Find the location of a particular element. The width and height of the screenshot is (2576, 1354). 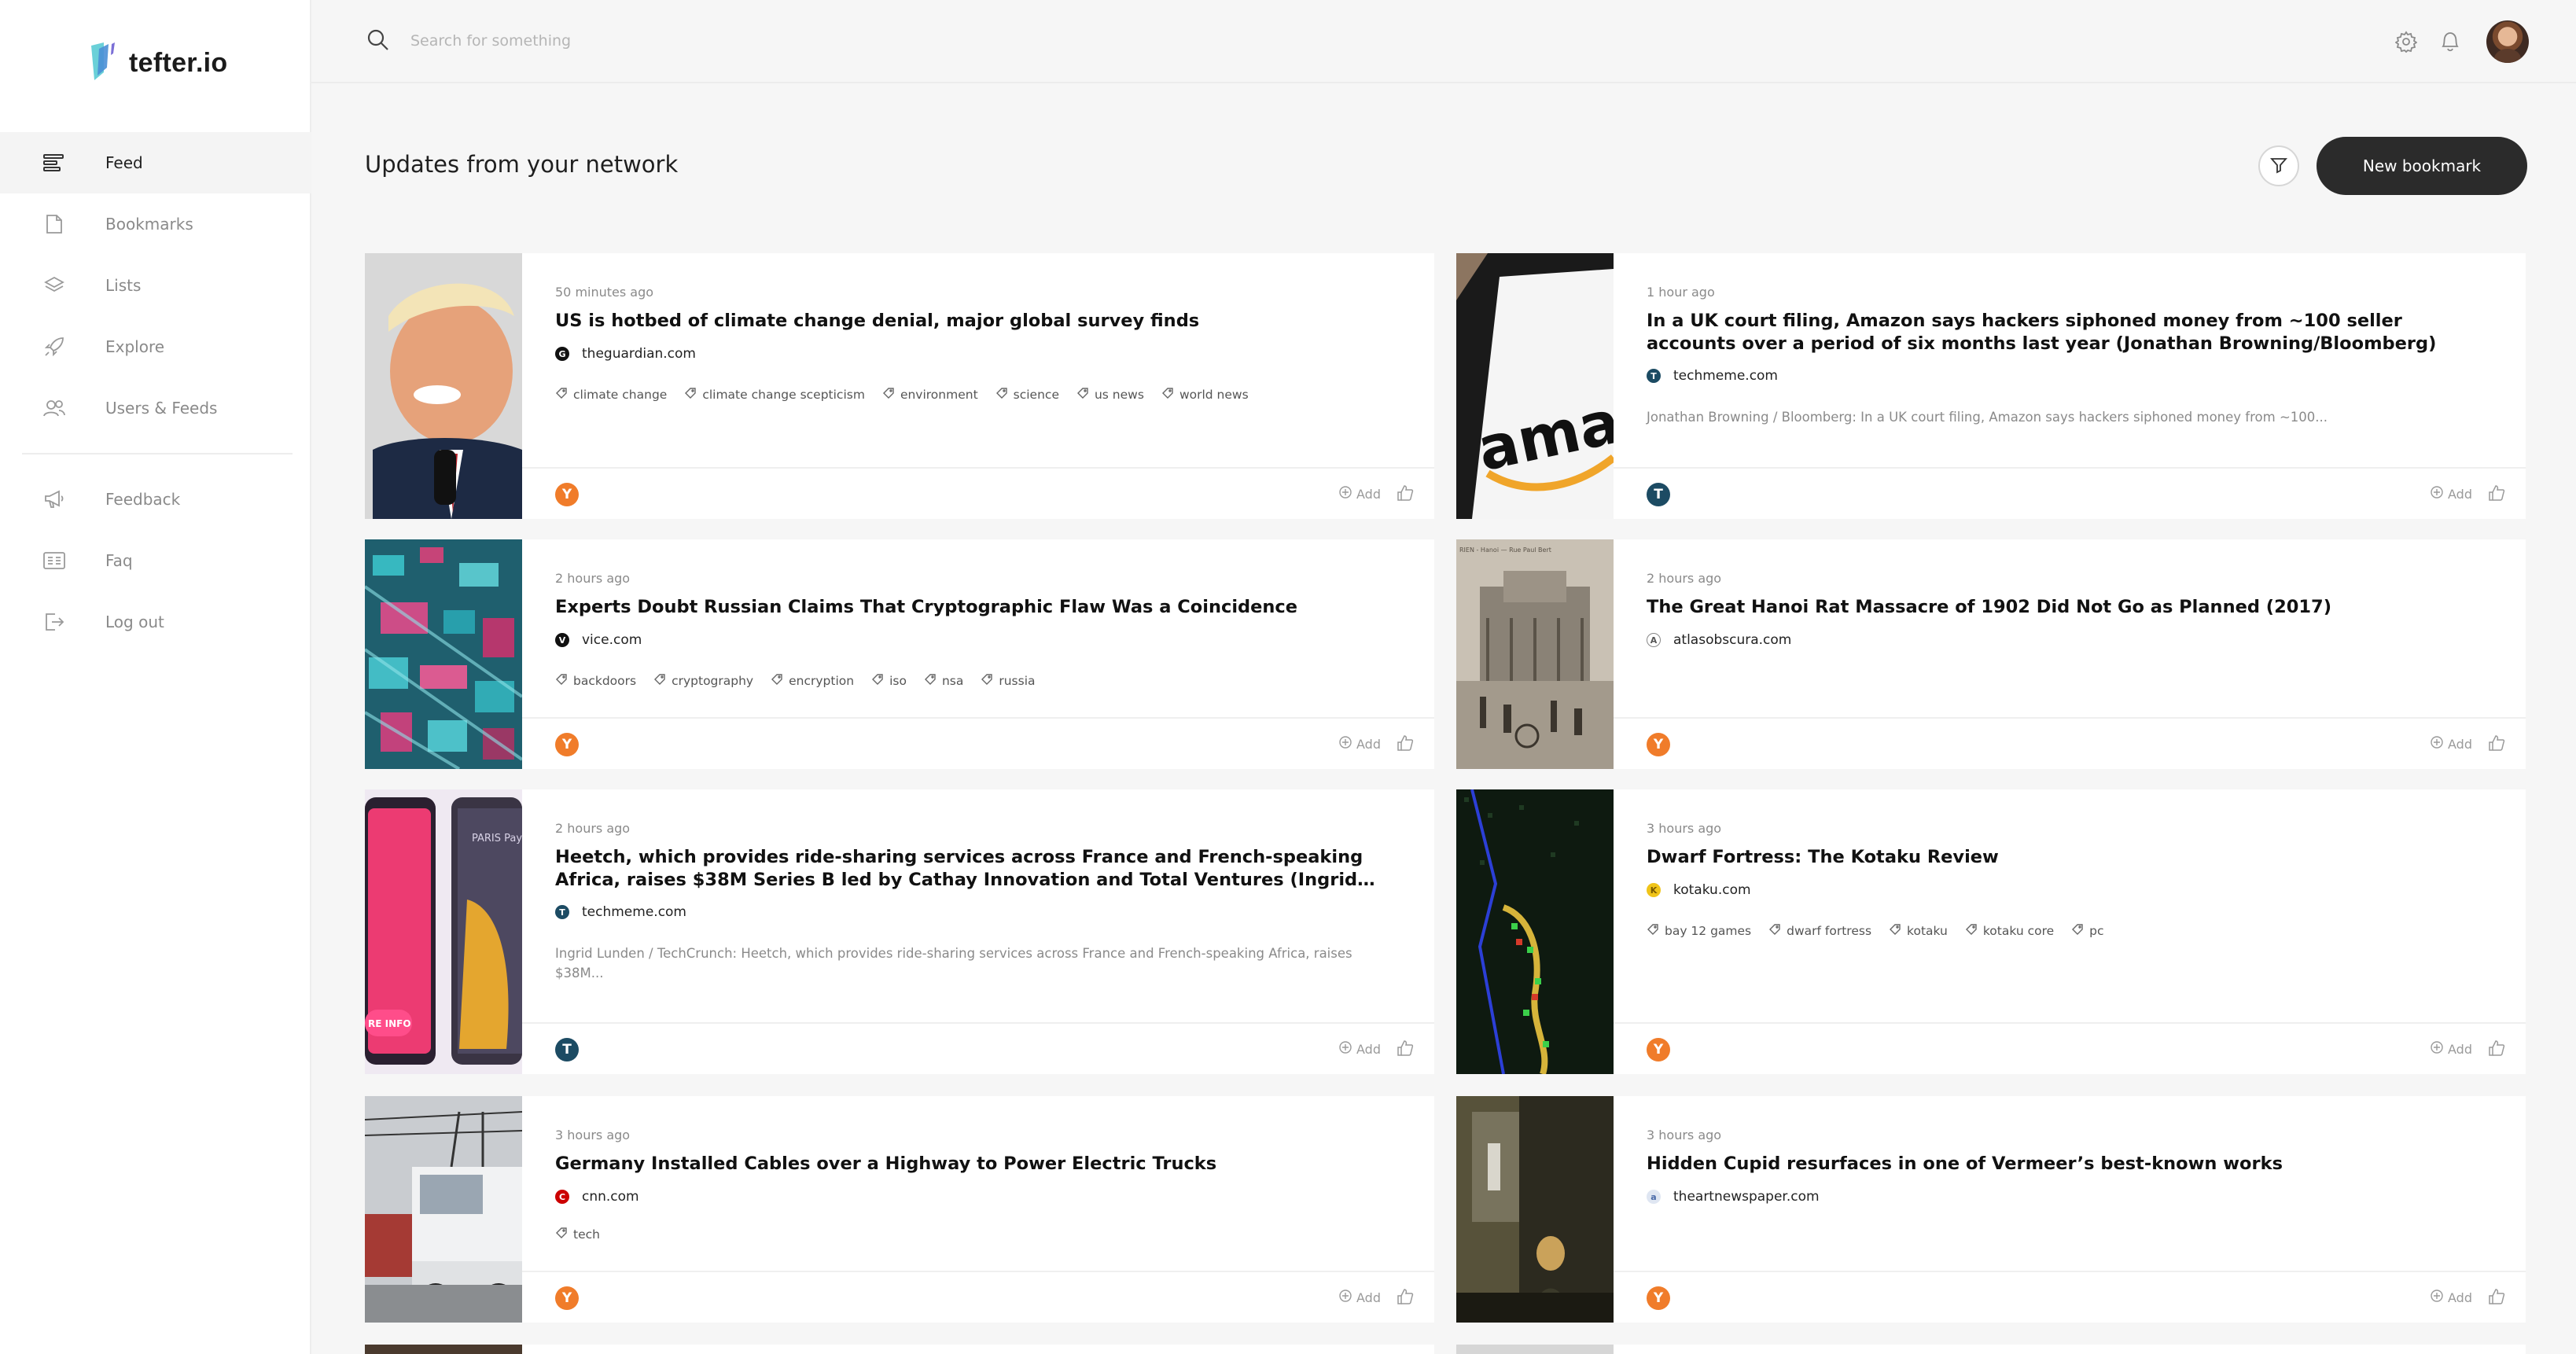

card-source-label: cnn.com is located at coordinates (610, 1197).